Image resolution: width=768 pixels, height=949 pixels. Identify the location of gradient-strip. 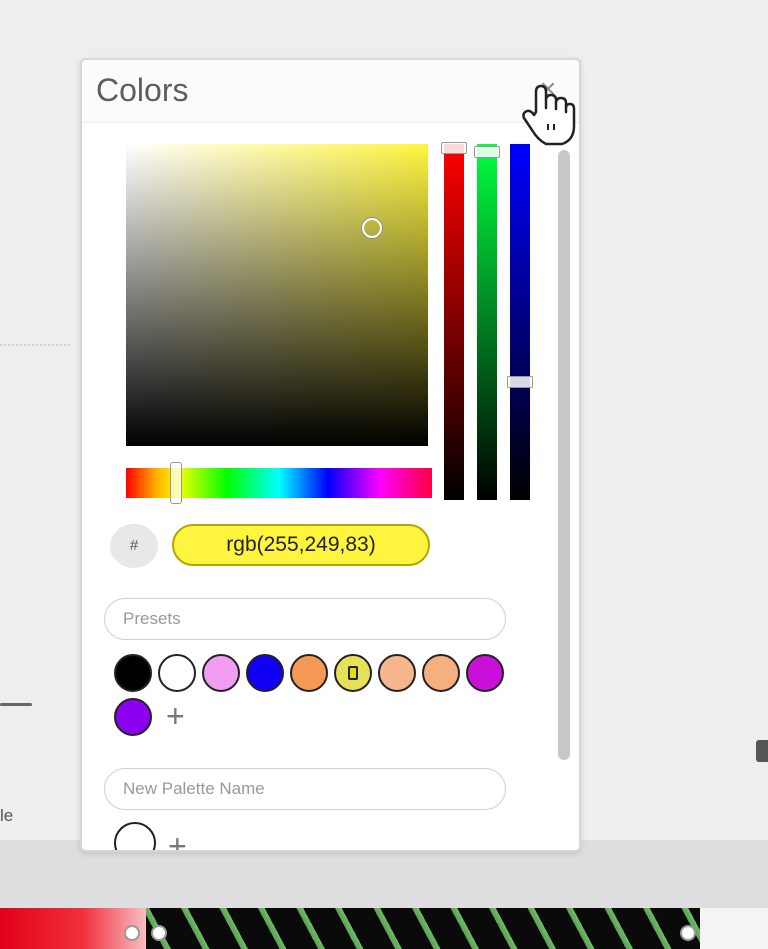
(384, 928).